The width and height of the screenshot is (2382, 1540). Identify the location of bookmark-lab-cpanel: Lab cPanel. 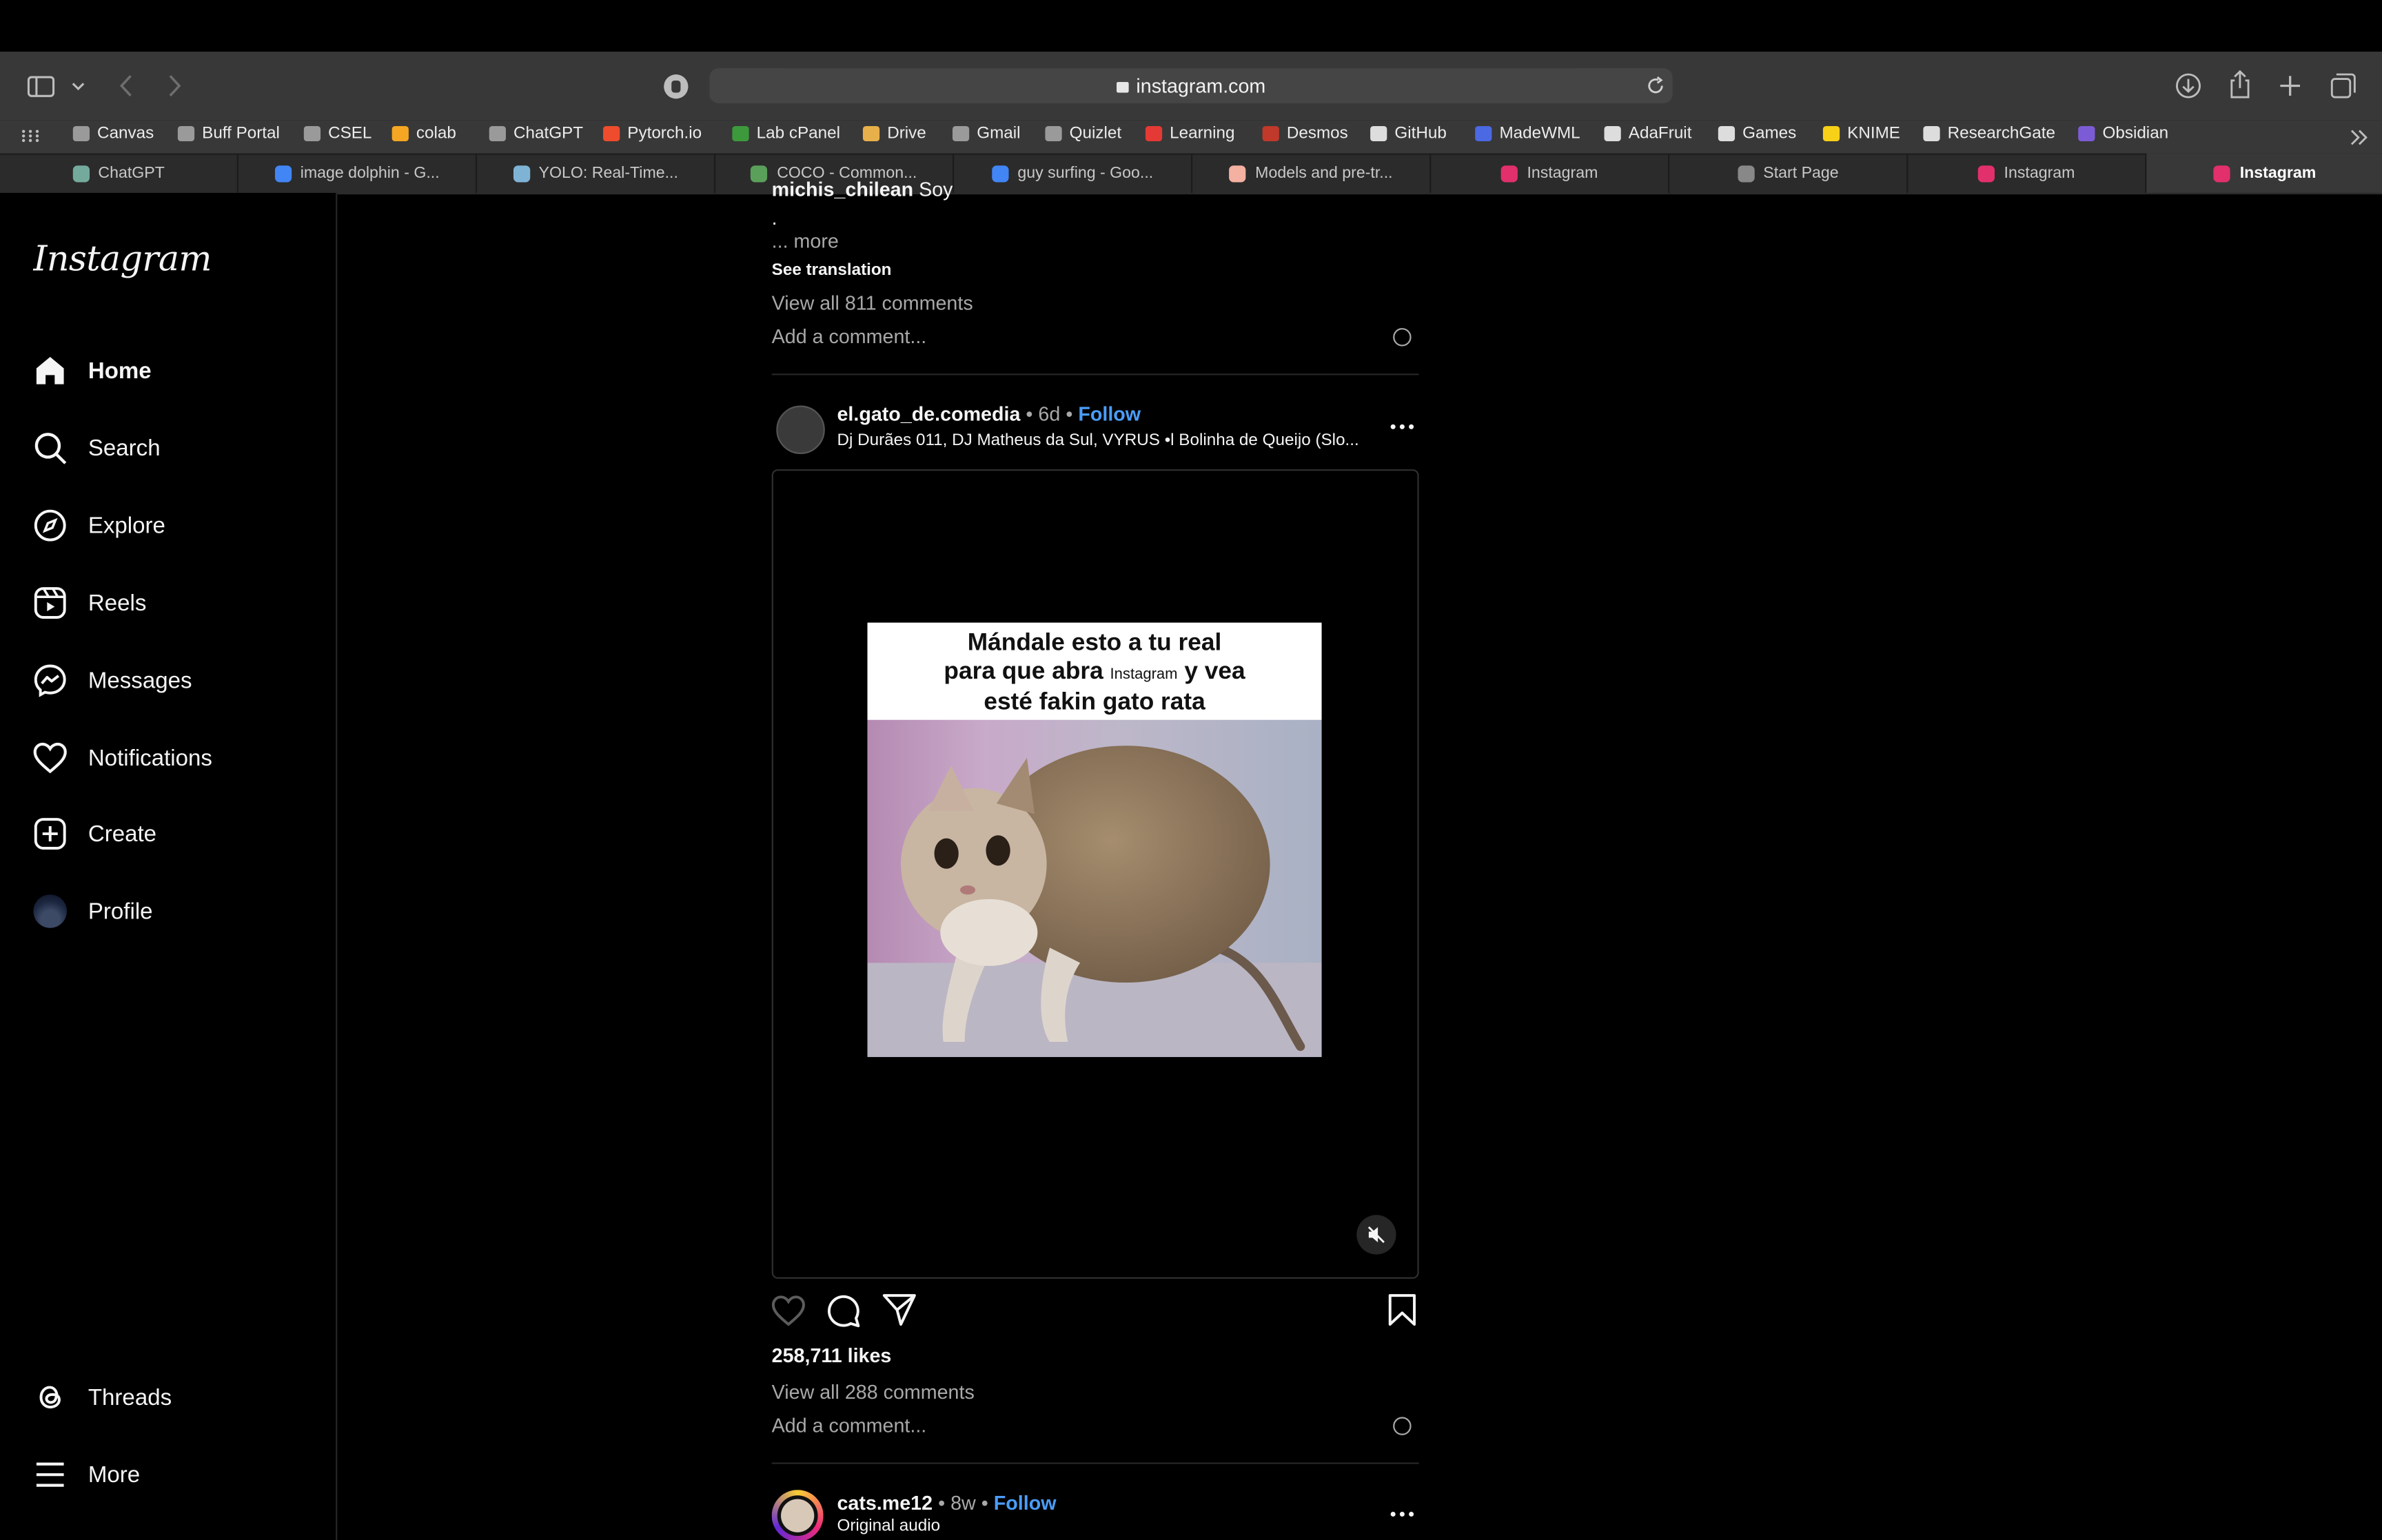
(786, 134).